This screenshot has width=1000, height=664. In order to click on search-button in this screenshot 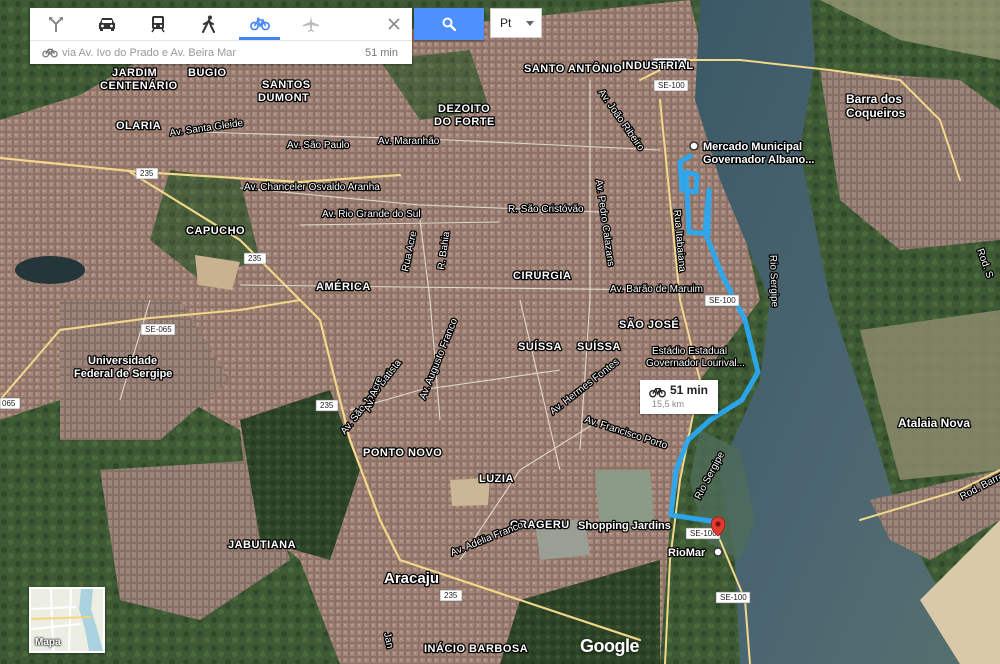, I will do `click(449, 24)`.